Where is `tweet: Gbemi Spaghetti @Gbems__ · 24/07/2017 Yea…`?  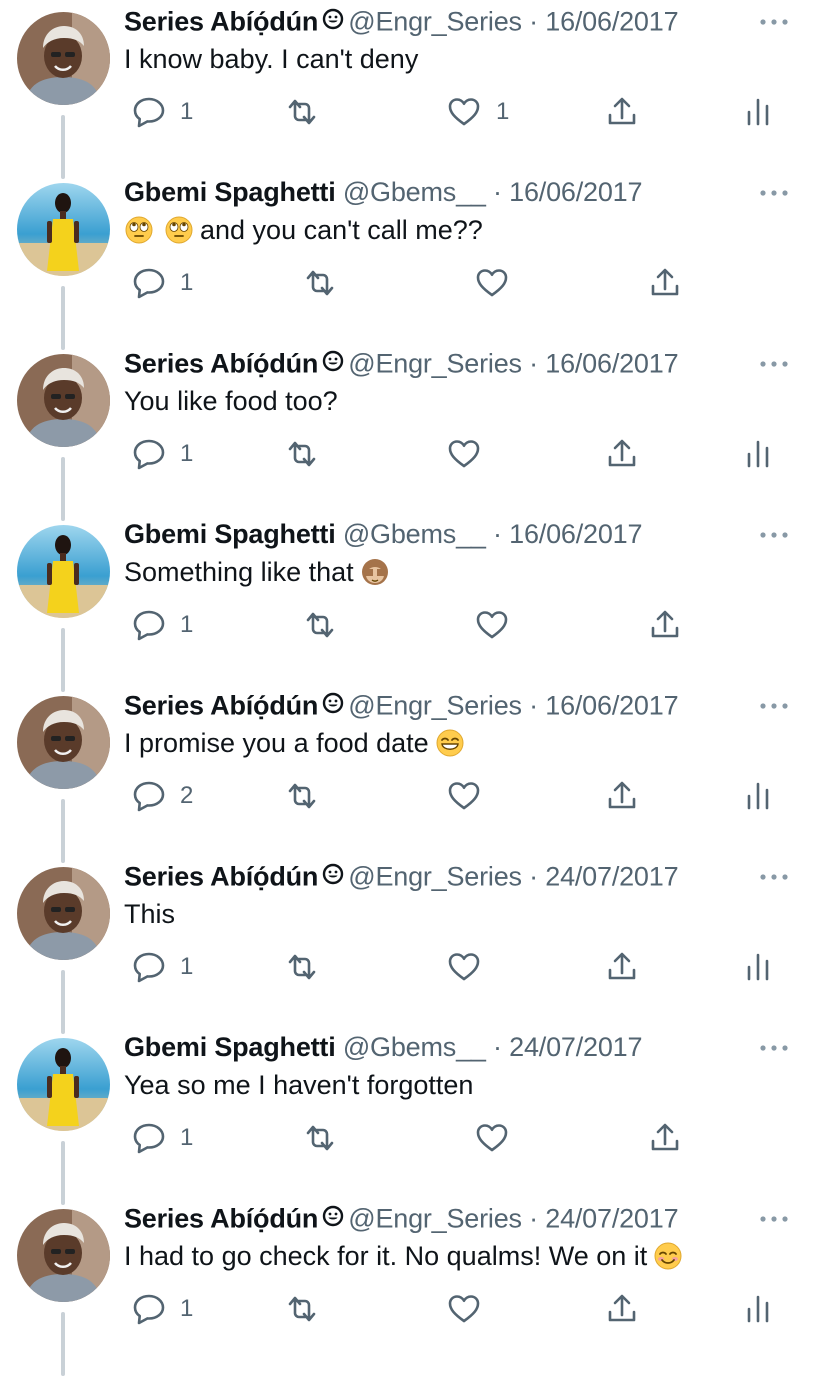
tweet: Gbemi Spaghetti @Gbems__ · 24/07/2017 Yea… is located at coordinates (415, 1115).